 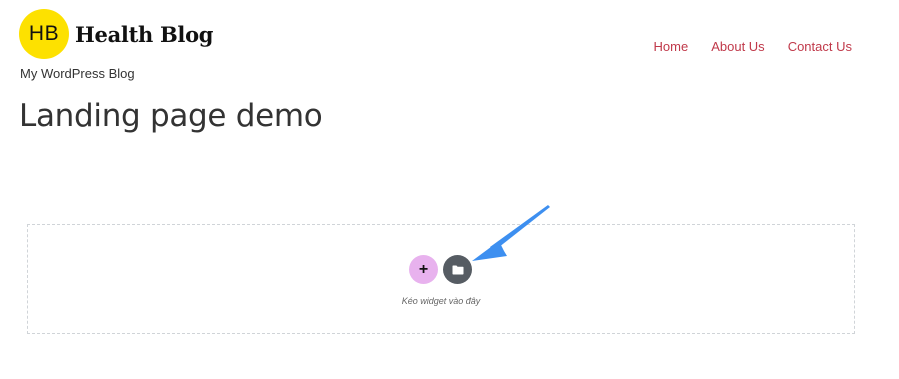 I want to click on nav-item-home: Home, so click(x=671, y=46).